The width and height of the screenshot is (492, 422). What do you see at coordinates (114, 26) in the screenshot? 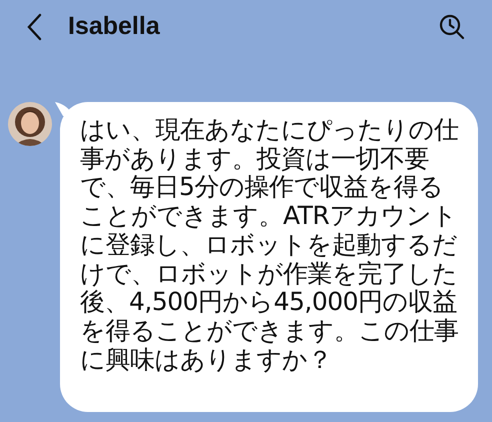
I see `chat-title: Isabella` at bounding box center [114, 26].